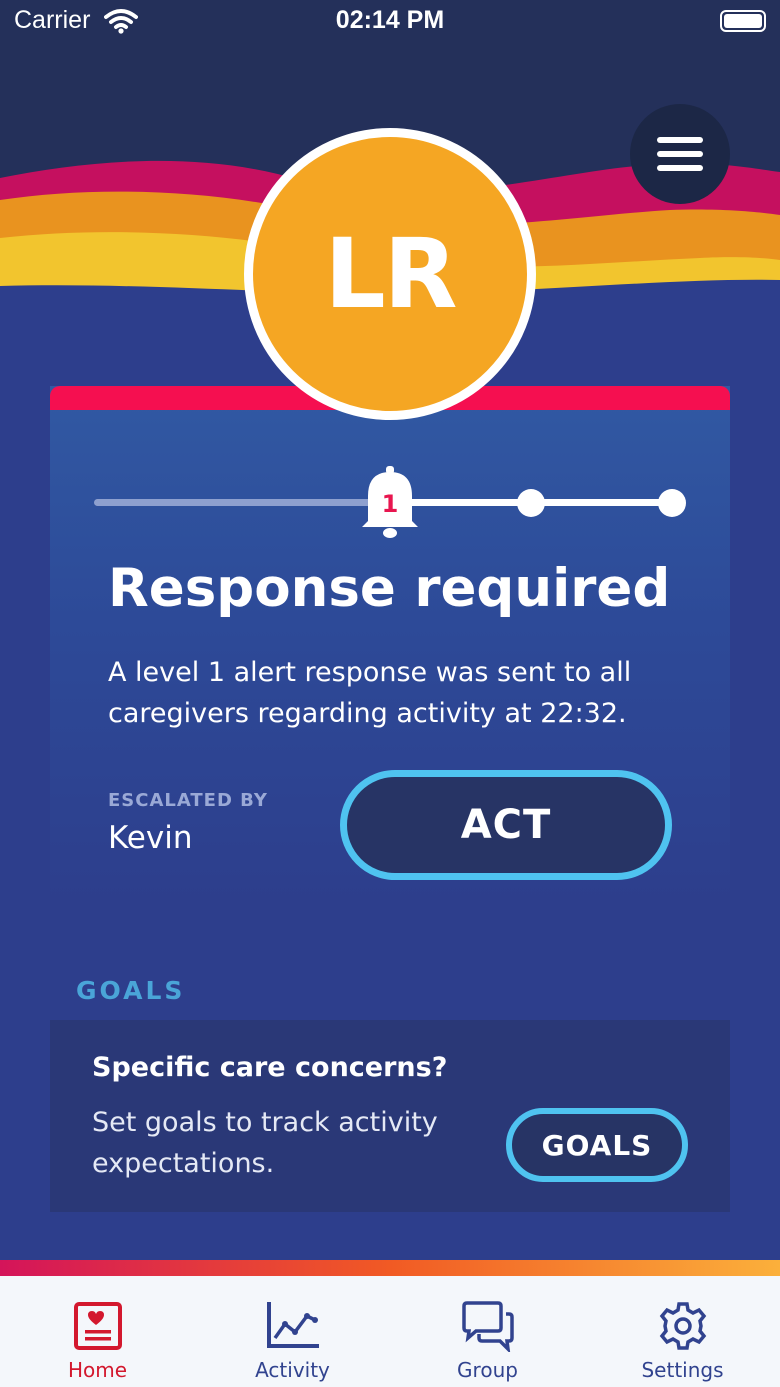  I want to click on act-button: ACT, so click(506, 825).